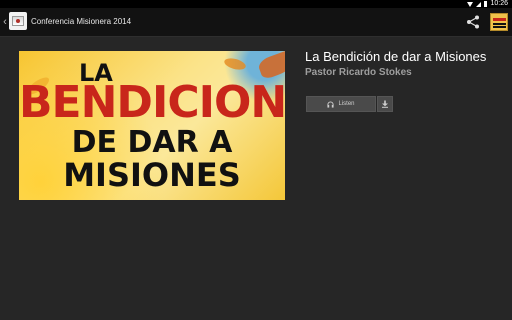  Describe the element at coordinates (81, 21) in the screenshot. I see `app-title: Conferencia Misionera 2014` at that location.